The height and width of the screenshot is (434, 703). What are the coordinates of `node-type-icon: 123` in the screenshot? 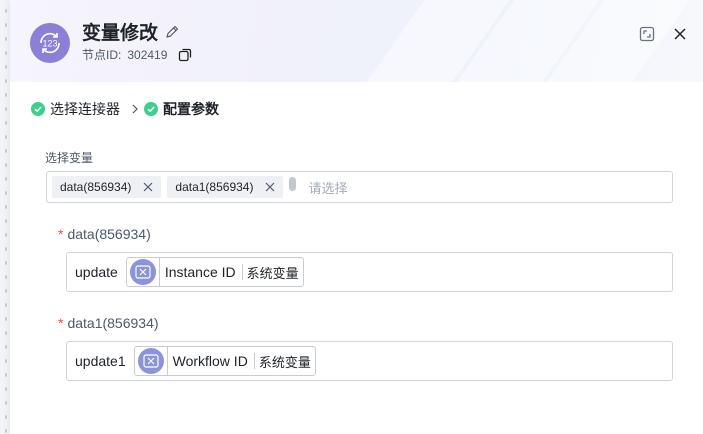 It's located at (50, 43).